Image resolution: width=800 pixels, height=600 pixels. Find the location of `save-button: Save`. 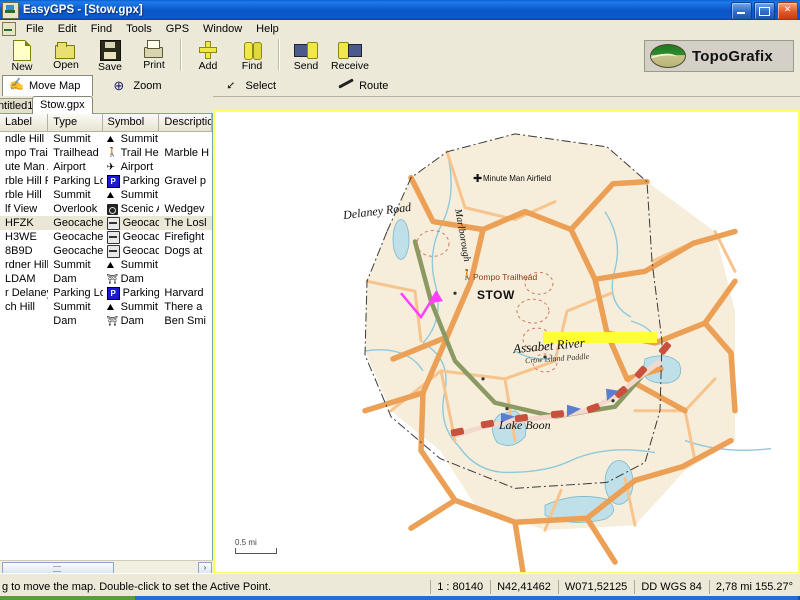

save-button: Save is located at coordinates (110, 56).